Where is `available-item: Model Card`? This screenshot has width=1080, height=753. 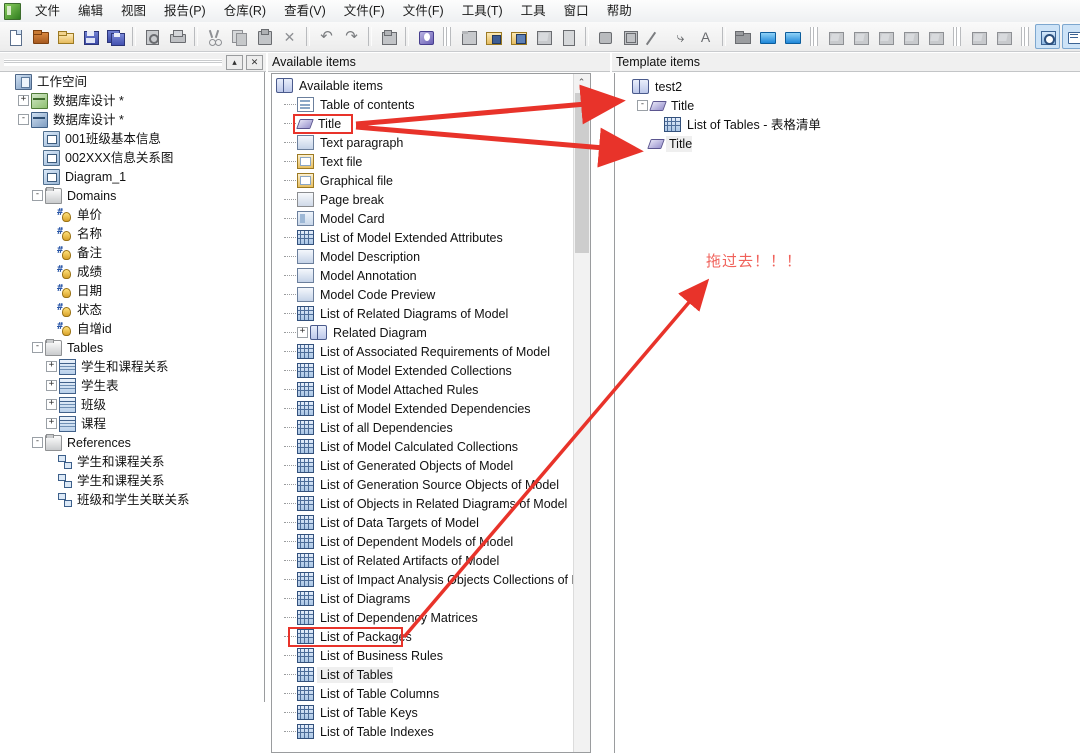
available-item: Model Card is located at coordinates (423, 218).